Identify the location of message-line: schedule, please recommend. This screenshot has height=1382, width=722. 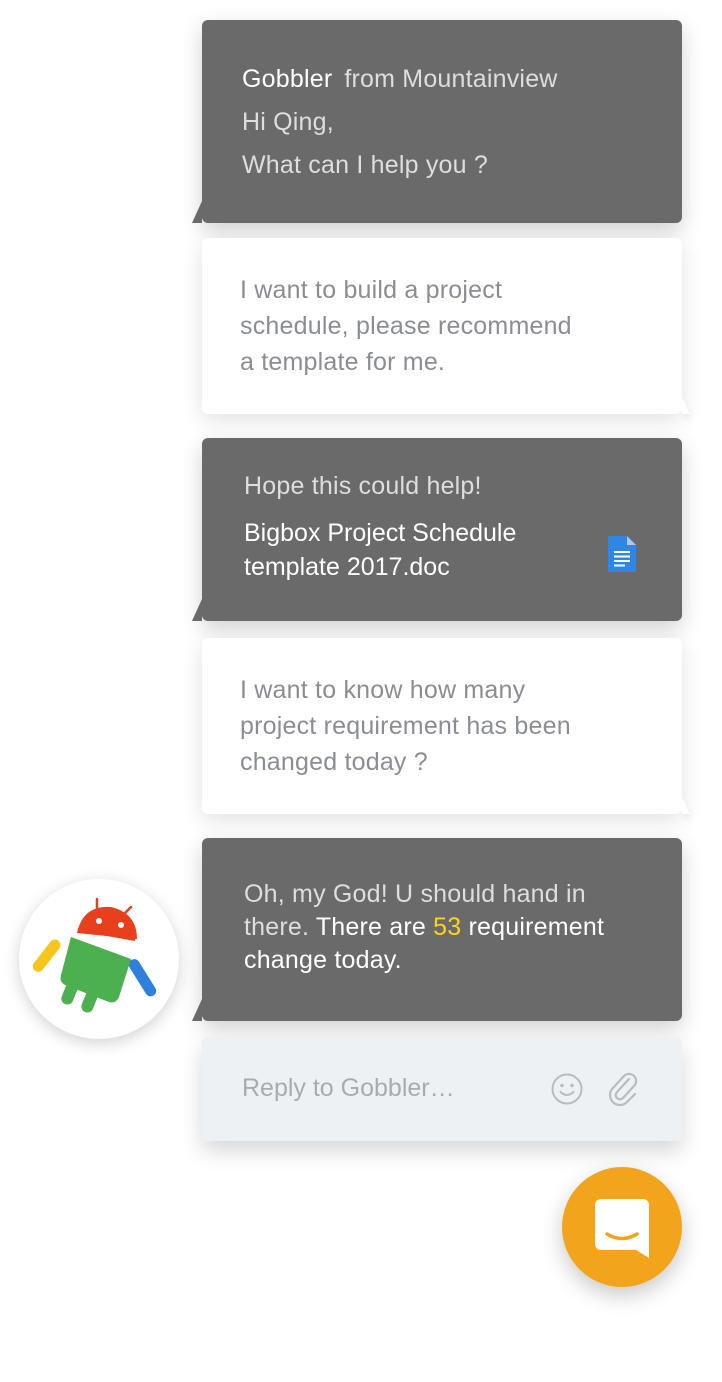
(406, 326).